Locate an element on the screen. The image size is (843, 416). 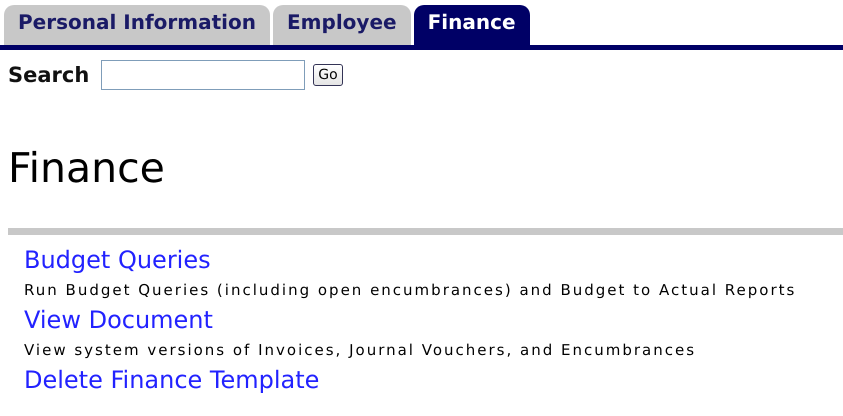
tab: Finance is located at coordinates (472, 25).